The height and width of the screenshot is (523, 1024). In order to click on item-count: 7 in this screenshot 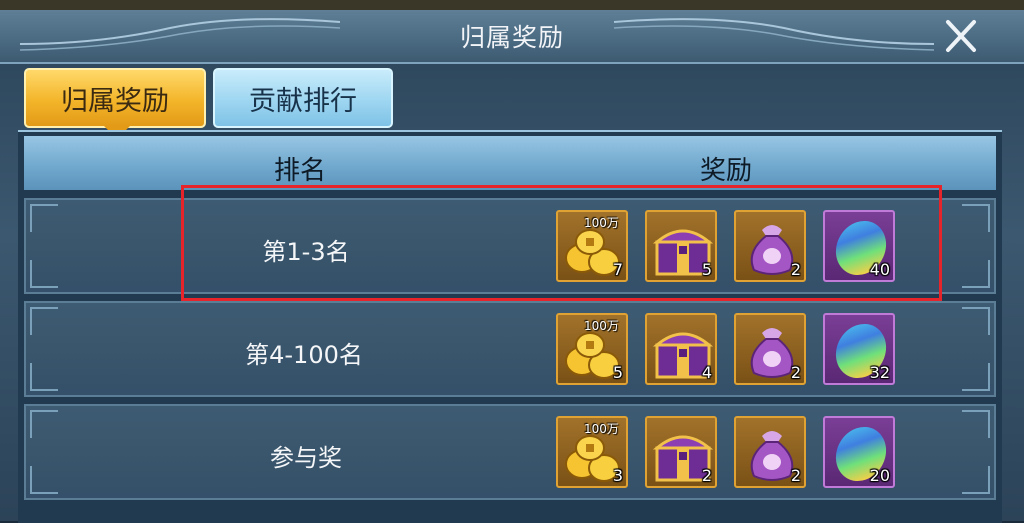, I will do `click(617, 269)`.